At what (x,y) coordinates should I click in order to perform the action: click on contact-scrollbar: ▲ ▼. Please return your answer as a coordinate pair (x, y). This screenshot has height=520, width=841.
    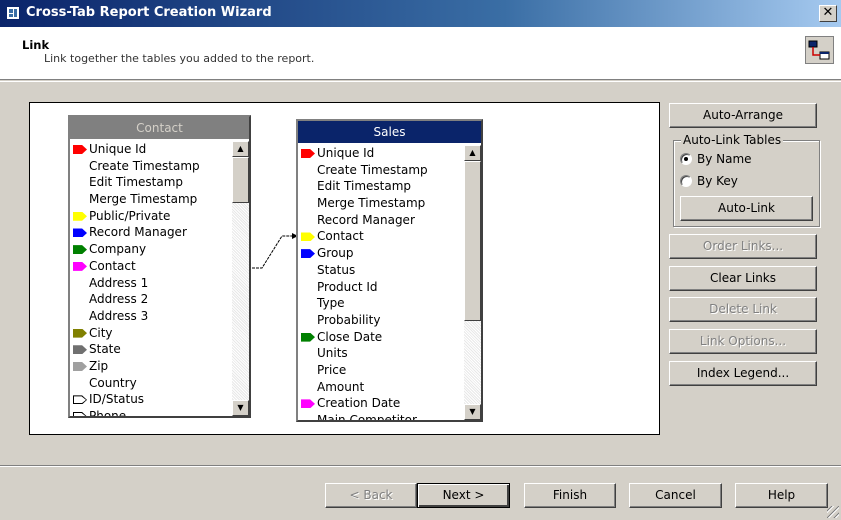
    Looking at the image, I should click on (240, 278).